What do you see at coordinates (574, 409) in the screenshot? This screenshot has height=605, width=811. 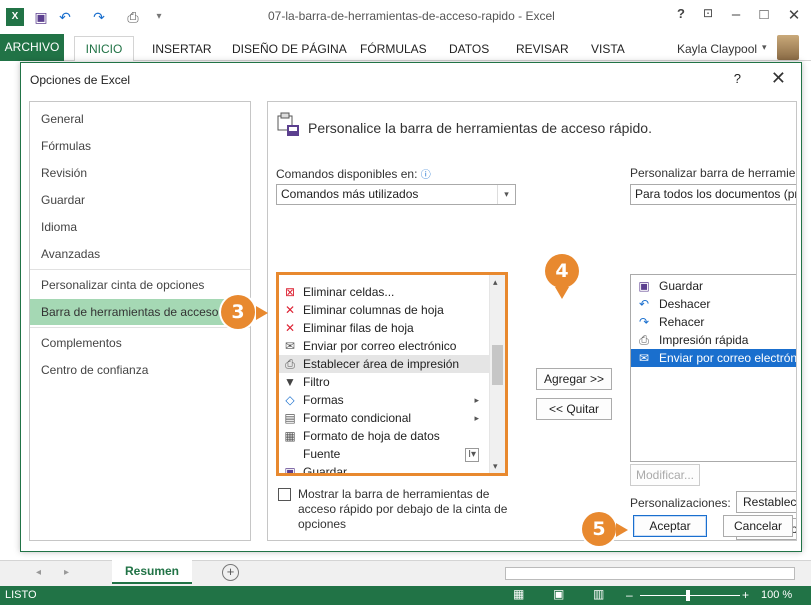 I see `remove-button: << Quitar` at bounding box center [574, 409].